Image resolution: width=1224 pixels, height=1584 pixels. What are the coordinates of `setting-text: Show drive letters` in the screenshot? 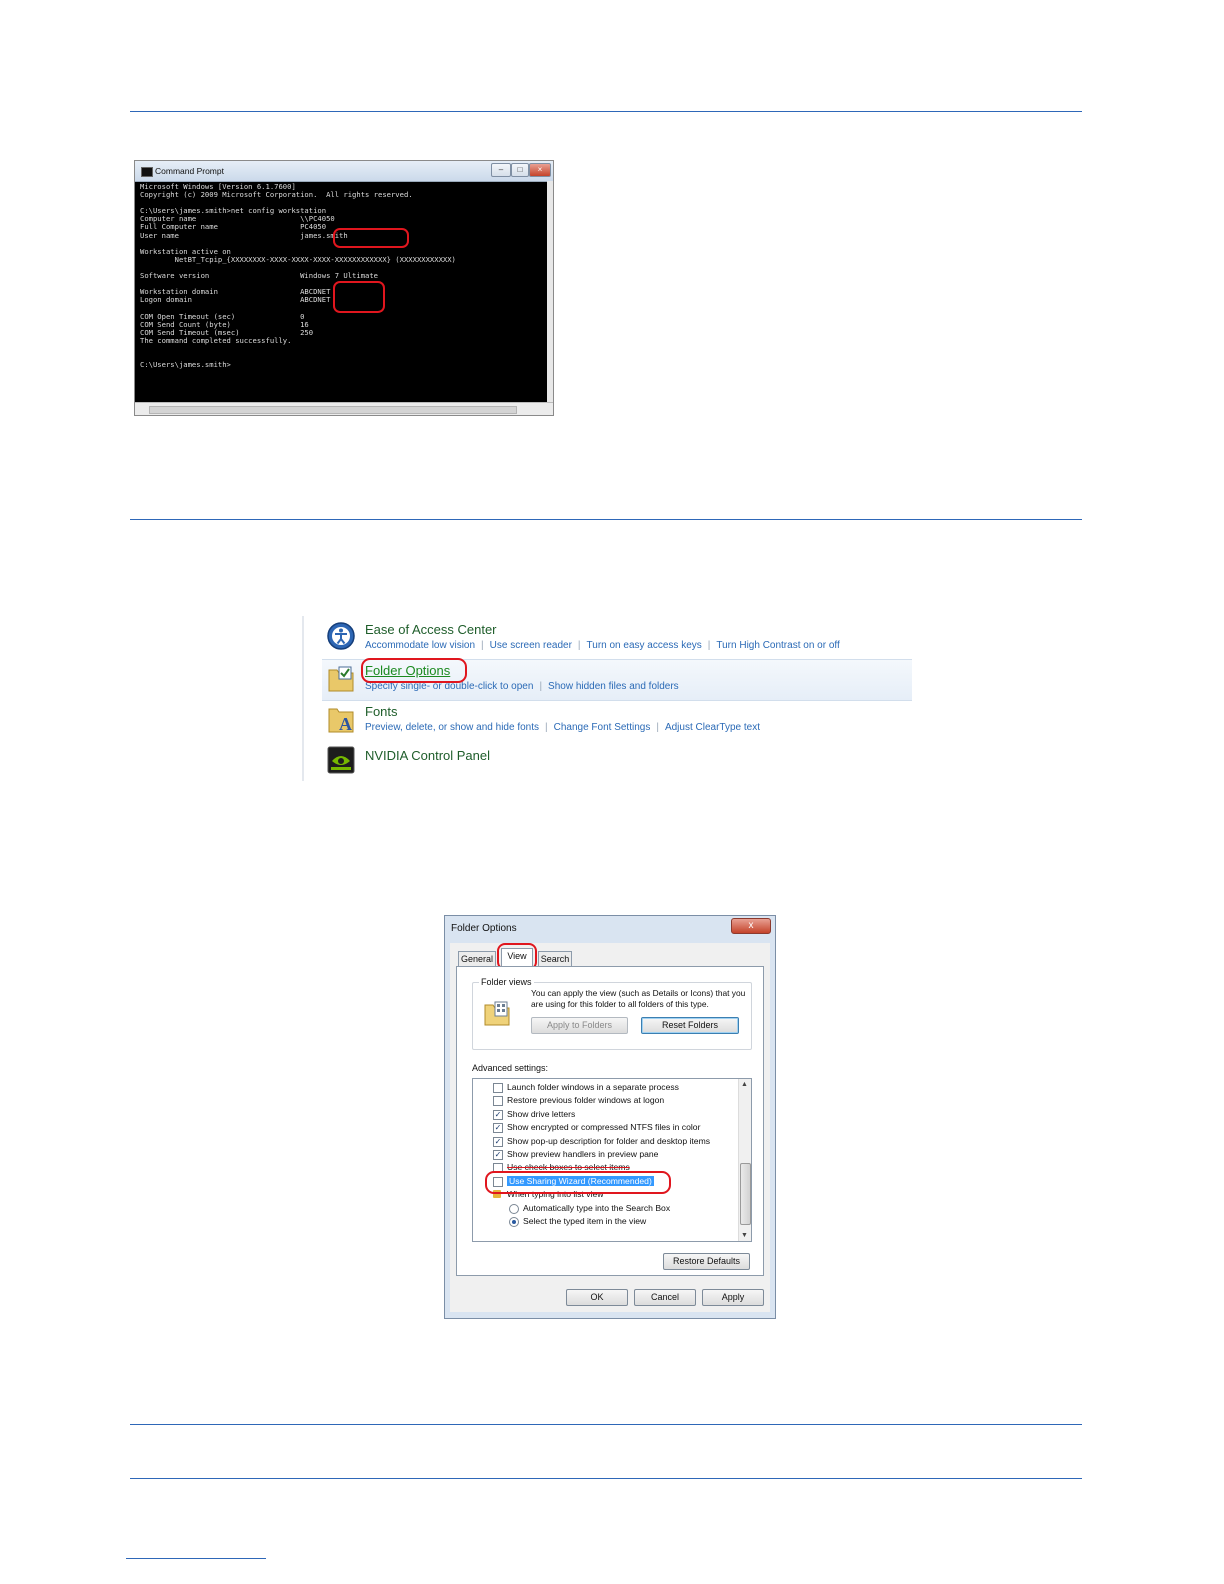 It's located at (541, 1113).